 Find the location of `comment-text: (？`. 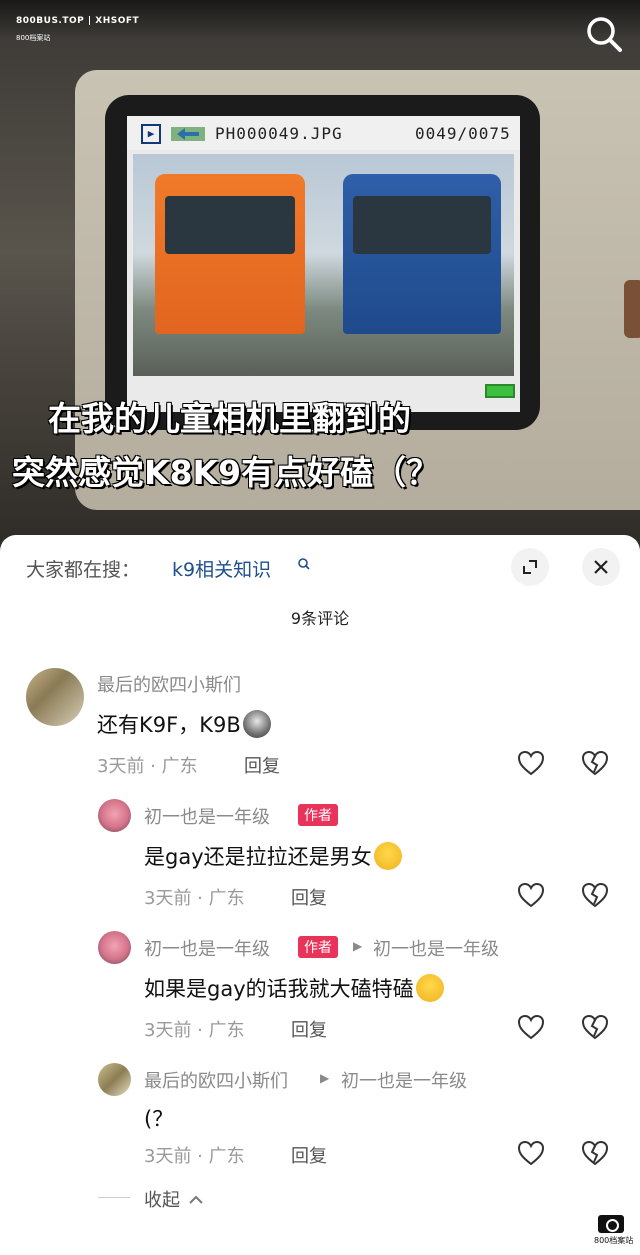

comment-text: (？ is located at coordinates (159, 1119).